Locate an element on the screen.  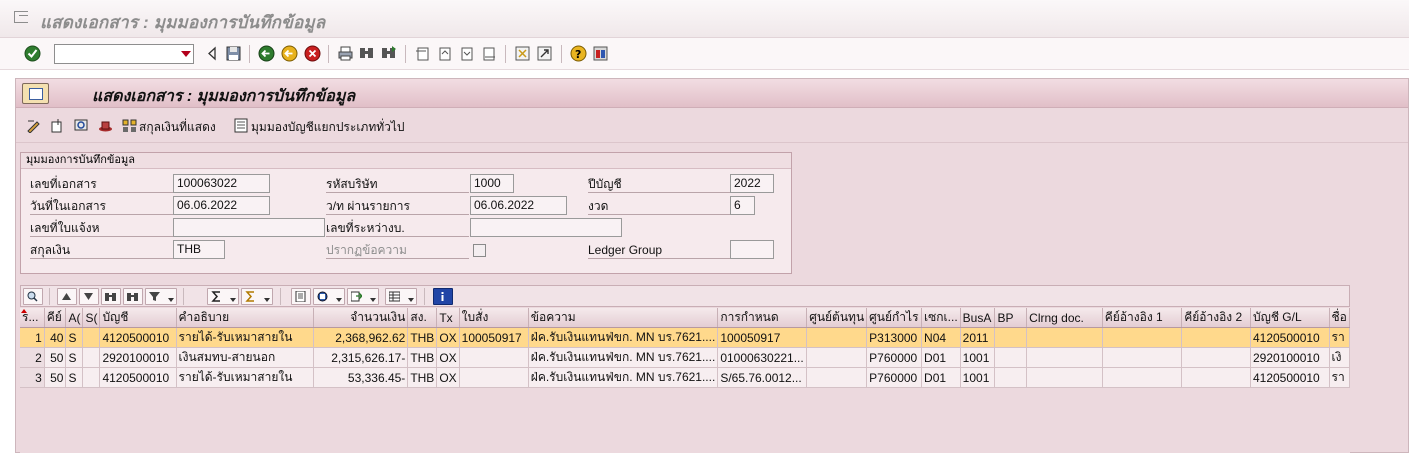
collapse-left-icon is located at coordinates (212, 53).